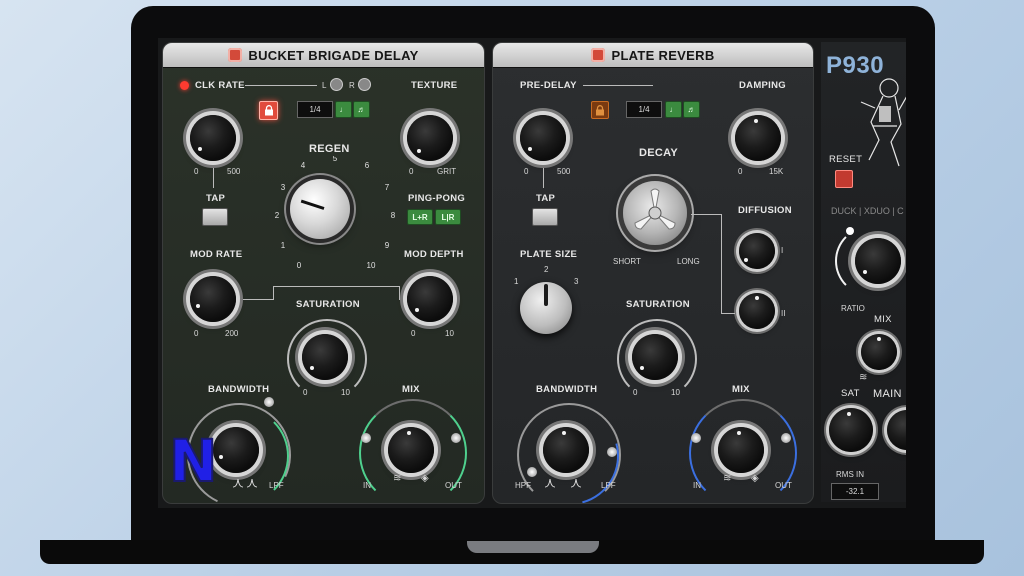  I want to click on clk-min: 0, so click(196, 171).